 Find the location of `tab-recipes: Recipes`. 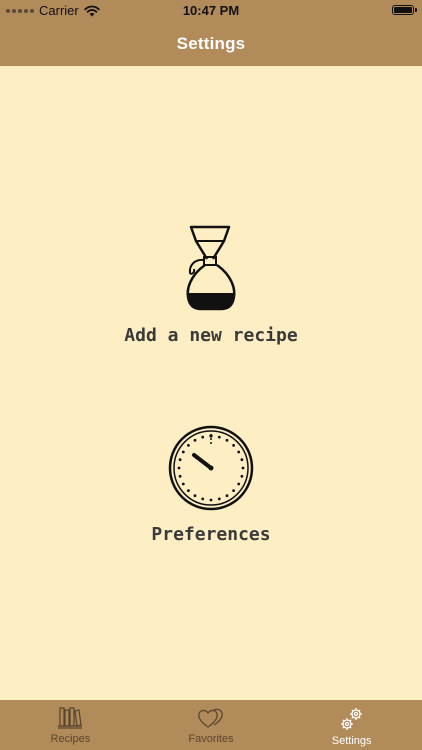

tab-recipes: Recipes is located at coordinates (70, 725).